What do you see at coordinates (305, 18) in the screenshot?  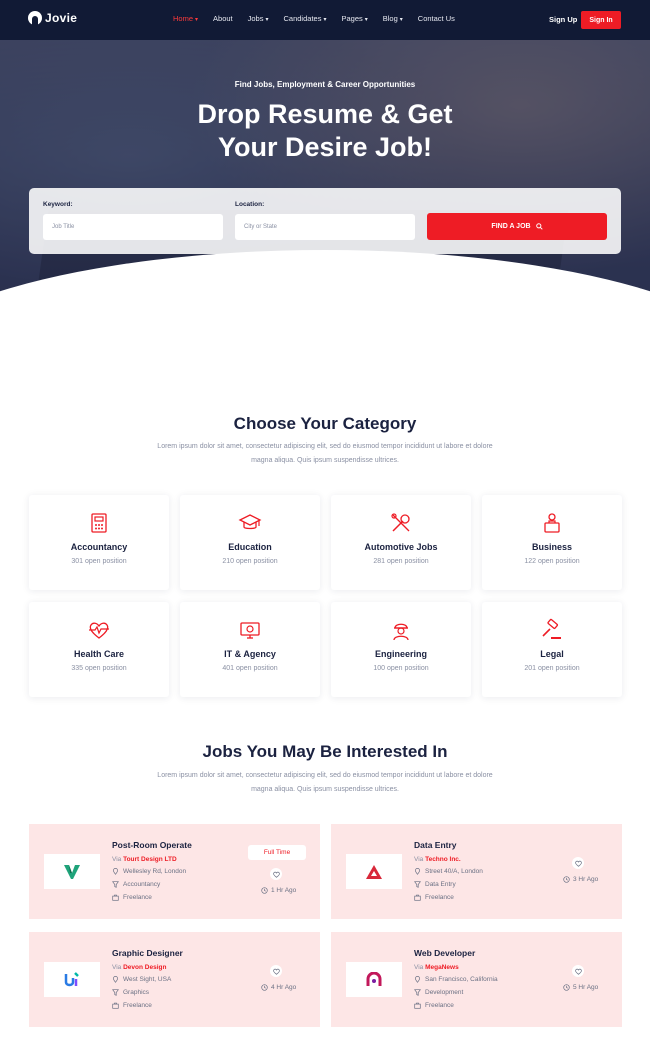 I see `nav-item-candidates: Candidates ▾` at bounding box center [305, 18].